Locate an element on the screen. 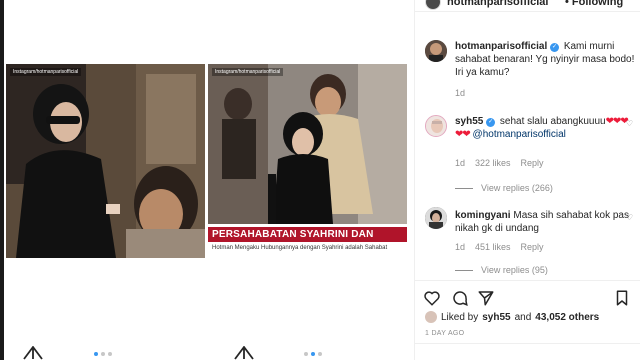 The image size is (640, 360). banner-title: PERSAHABATAN SYAHRINI DAN HOTMAN PARIS is located at coordinates (307, 241).